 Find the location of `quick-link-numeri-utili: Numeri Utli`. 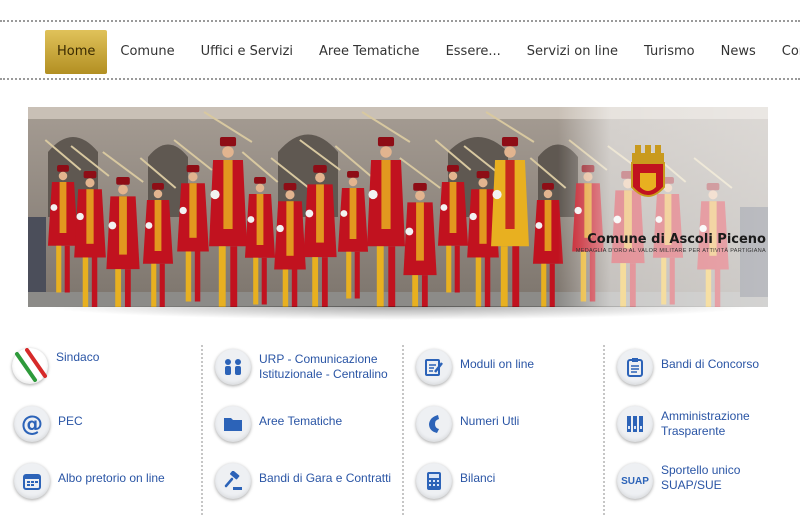

quick-link-numeri-utili: Numeri Utli is located at coordinates (467, 424).